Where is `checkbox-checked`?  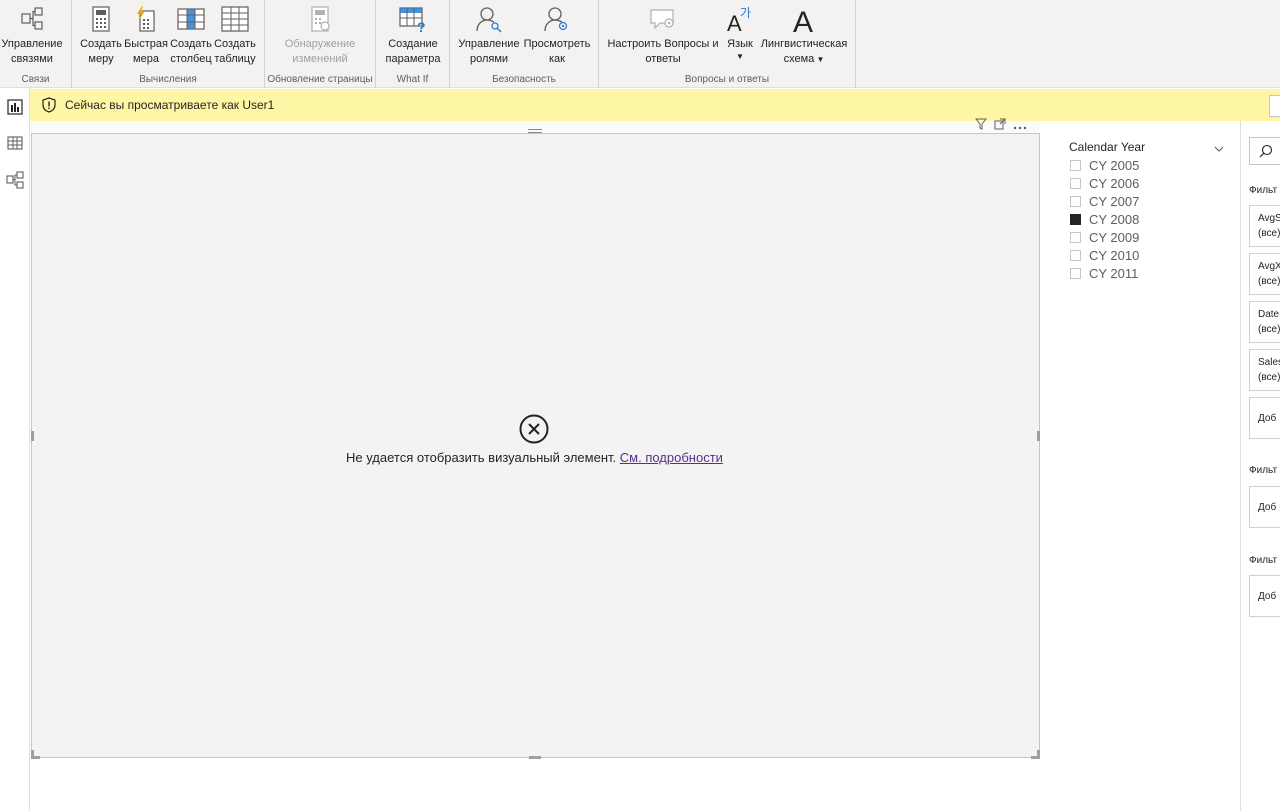 checkbox-checked is located at coordinates (1075, 219).